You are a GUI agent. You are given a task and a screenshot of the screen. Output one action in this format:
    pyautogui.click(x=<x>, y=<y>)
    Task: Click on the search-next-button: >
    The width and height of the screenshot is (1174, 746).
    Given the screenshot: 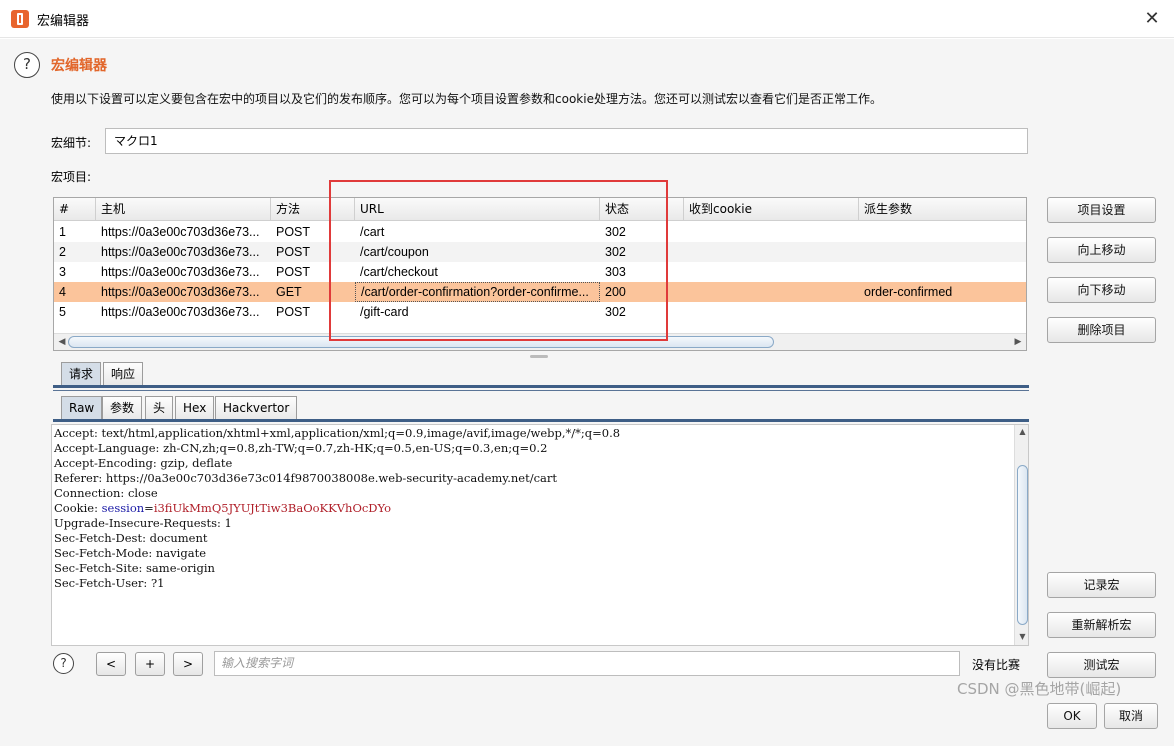 What is the action you would take?
    pyautogui.click(x=188, y=664)
    